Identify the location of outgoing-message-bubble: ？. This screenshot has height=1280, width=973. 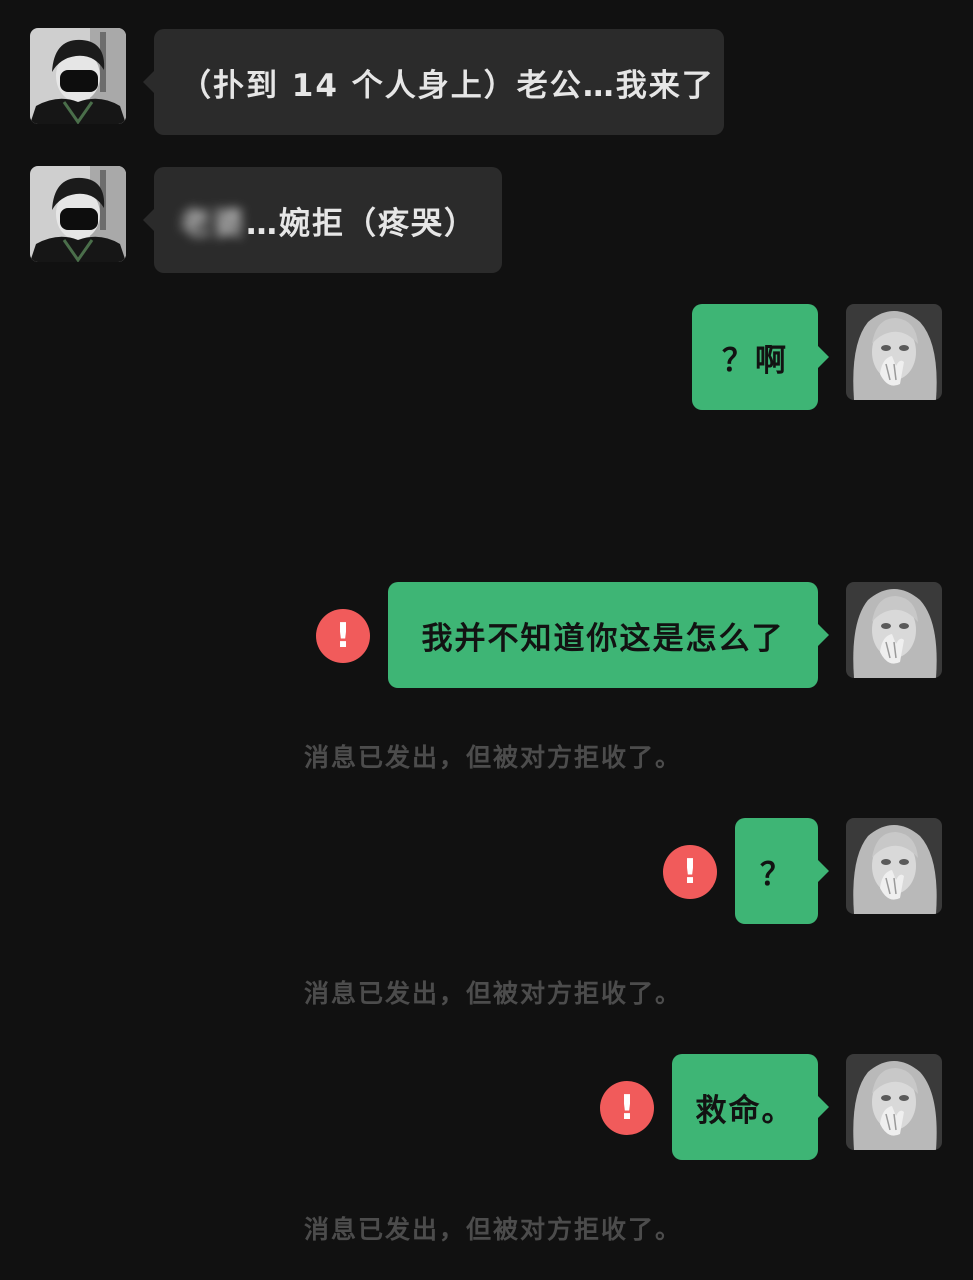
(782, 871).